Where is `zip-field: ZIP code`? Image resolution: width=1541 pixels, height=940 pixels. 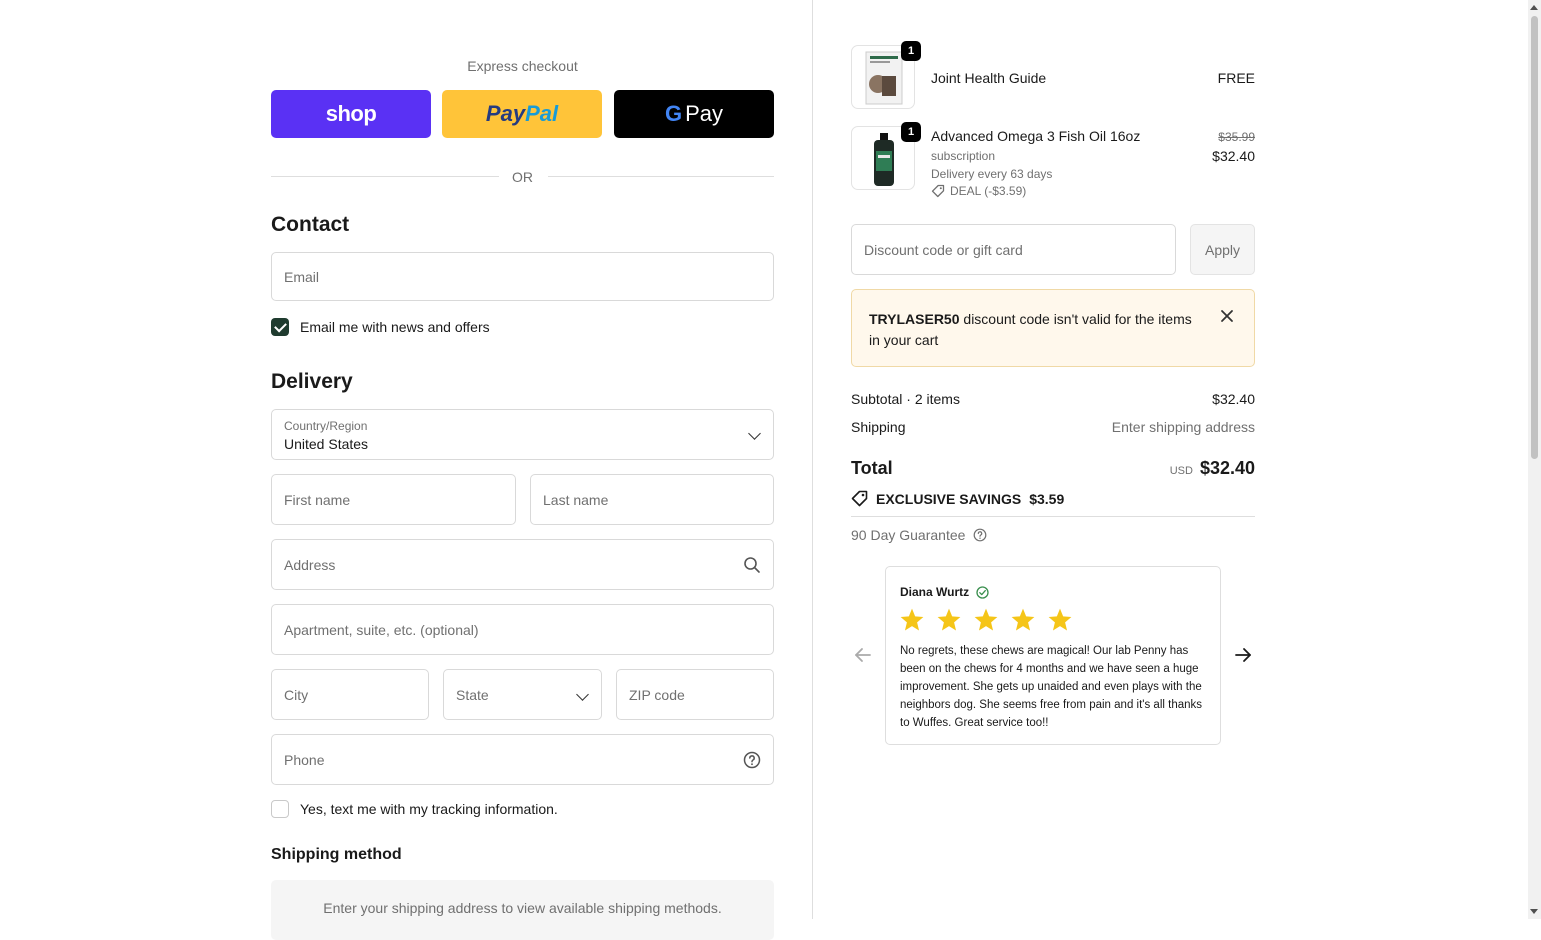 zip-field: ZIP code is located at coordinates (695, 694).